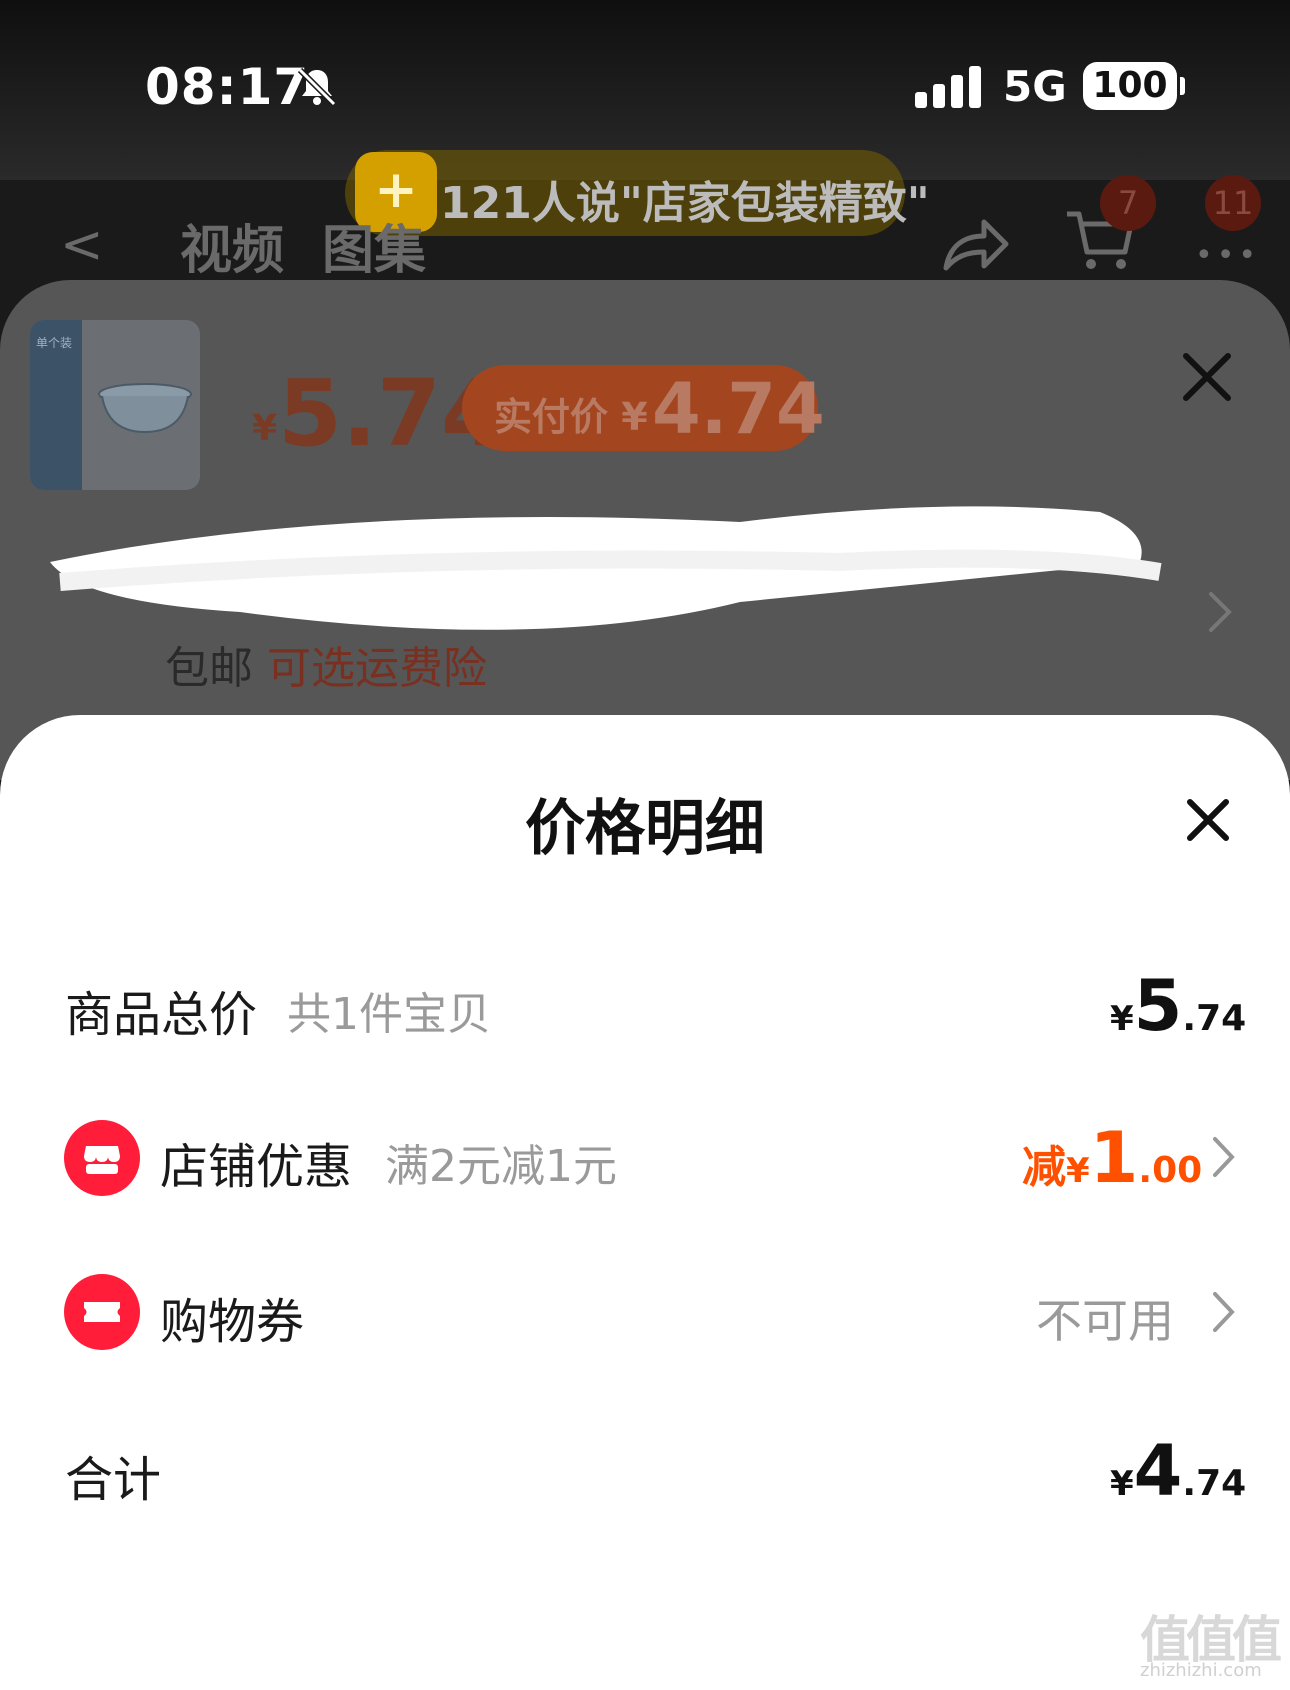 This screenshot has height=1690, width=1290. What do you see at coordinates (685, 203) in the screenshot?
I see `promo-text: 121人说"店家包装精致"` at bounding box center [685, 203].